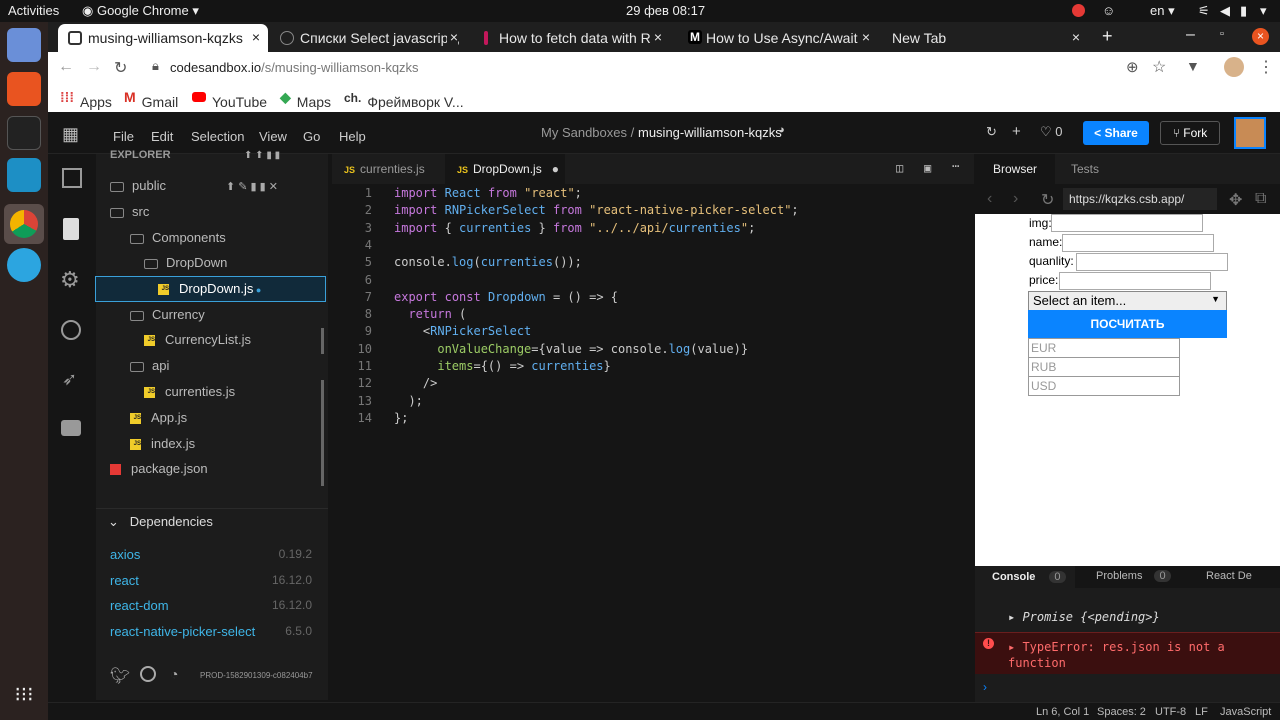 The image size is (1280, 720). I want to click on menu-edit: Edit, so click(162, 136).